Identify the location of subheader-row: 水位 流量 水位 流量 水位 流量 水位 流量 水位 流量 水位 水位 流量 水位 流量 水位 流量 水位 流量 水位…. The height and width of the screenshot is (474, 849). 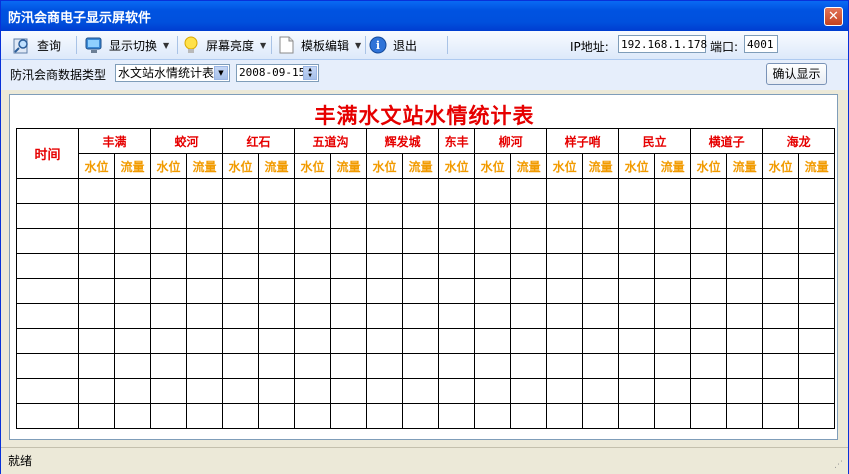
(426, 166).